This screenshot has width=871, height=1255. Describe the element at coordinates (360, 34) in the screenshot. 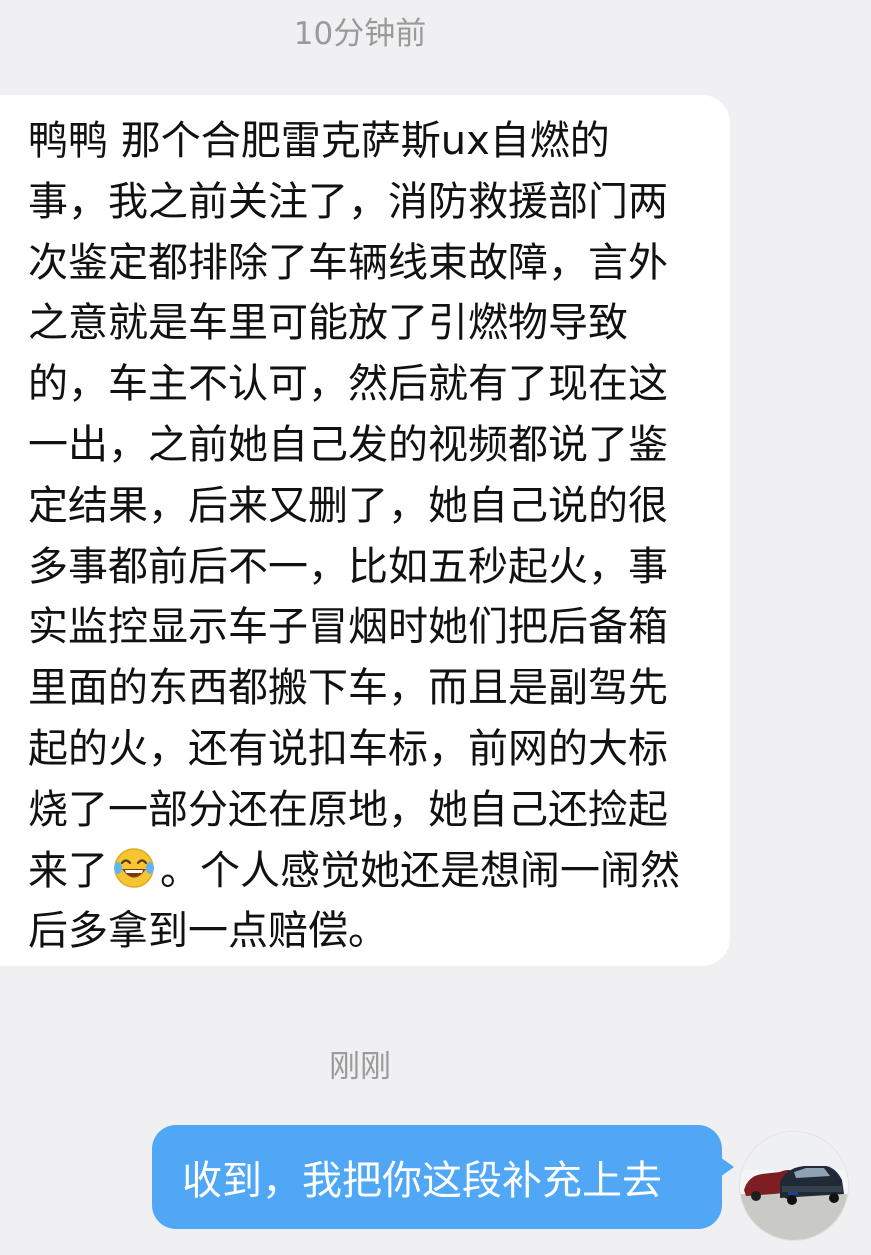

I see `message-timestamp: 10分钟前` at that location.